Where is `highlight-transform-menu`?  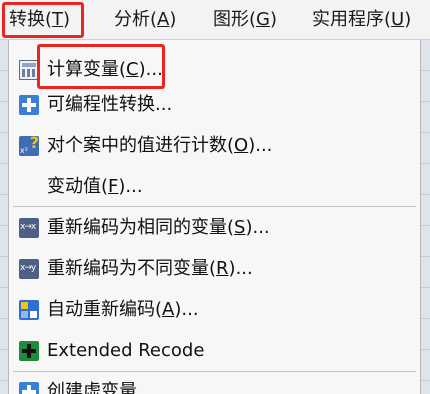
highlight-transform-menu is located at coordinates (43, 20).